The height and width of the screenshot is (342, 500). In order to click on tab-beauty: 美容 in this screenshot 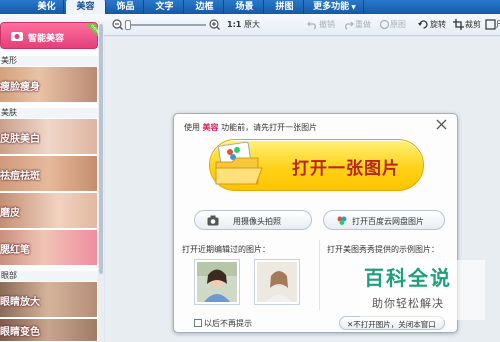, I will do `click(86, 7)`.